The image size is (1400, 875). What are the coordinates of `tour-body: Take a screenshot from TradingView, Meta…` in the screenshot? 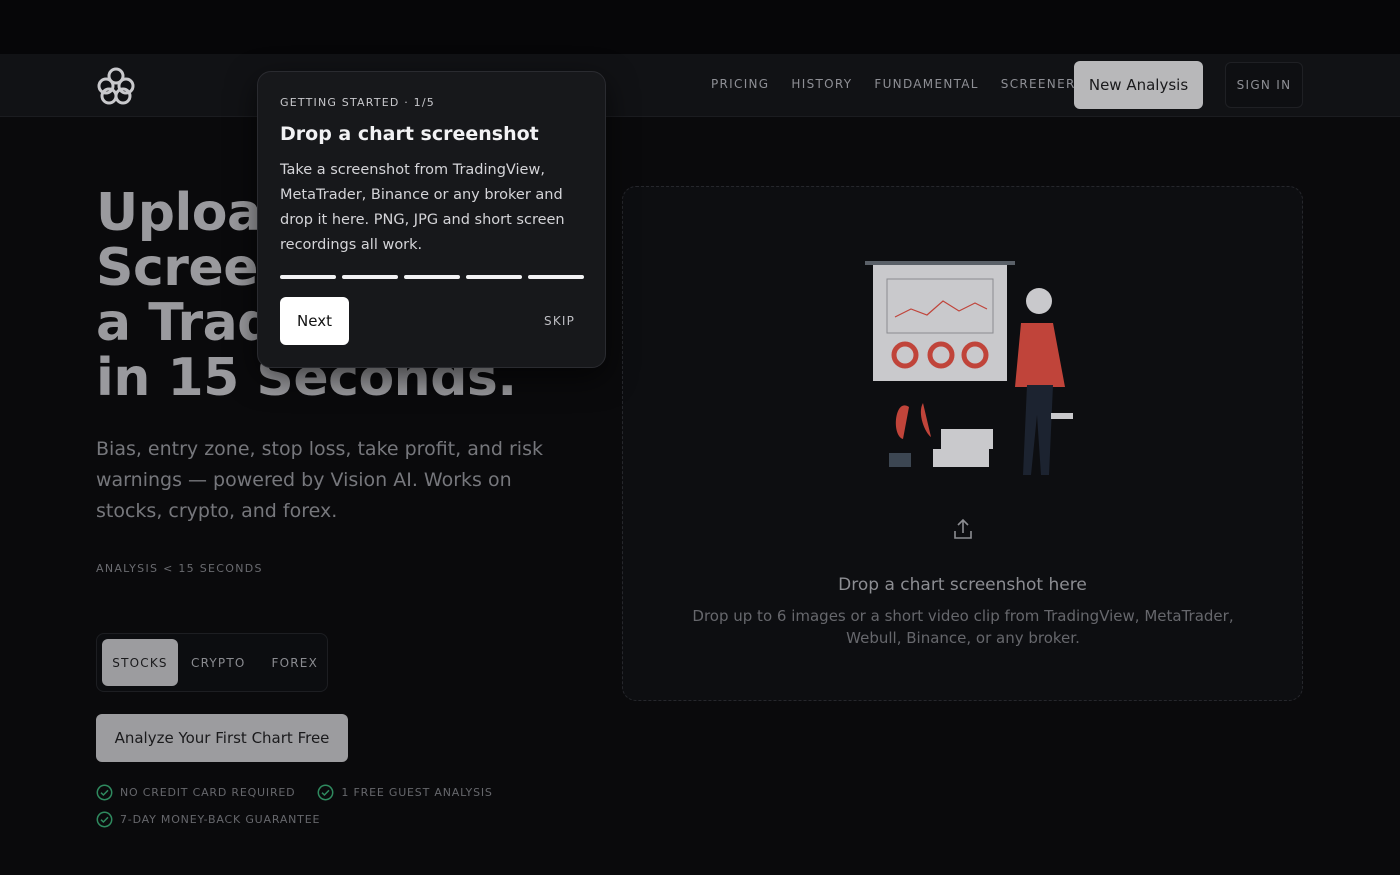 It's located at (422, 207).